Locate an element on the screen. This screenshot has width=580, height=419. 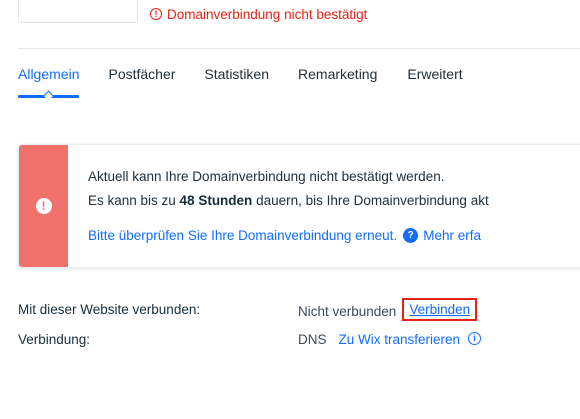
domain-input-box is located at coordinates (78, 11).